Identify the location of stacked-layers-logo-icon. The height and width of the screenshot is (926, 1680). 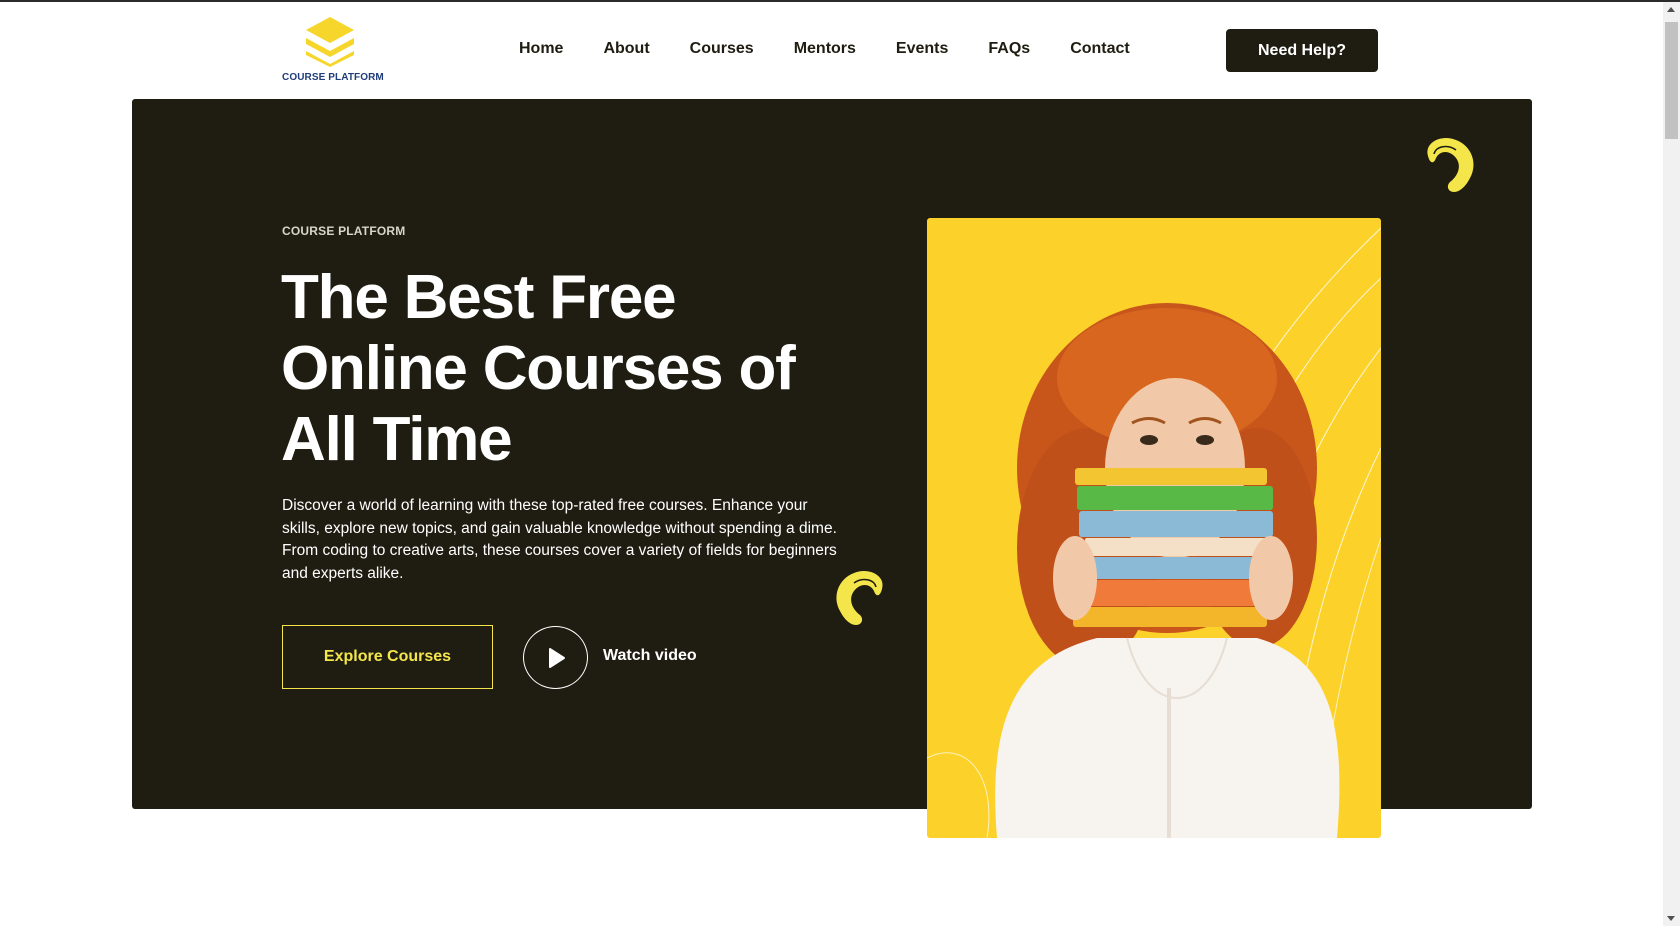
(330, 42).